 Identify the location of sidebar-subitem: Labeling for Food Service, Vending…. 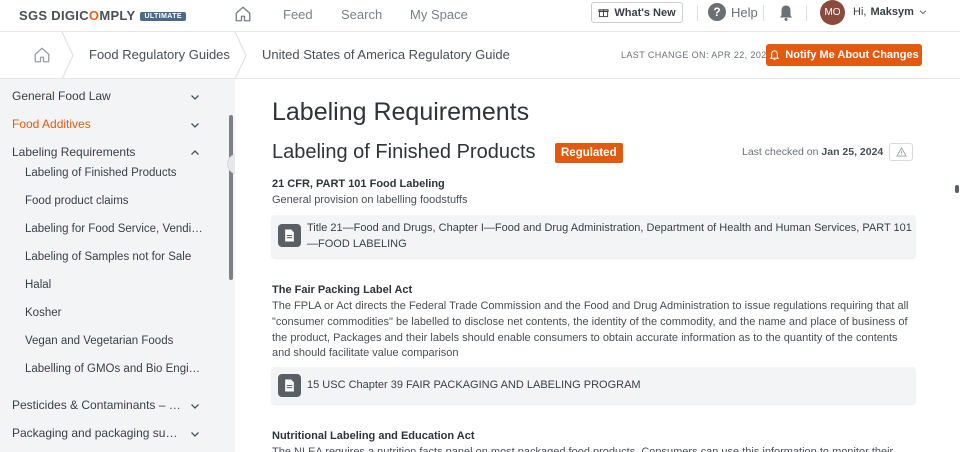
(114, 229).